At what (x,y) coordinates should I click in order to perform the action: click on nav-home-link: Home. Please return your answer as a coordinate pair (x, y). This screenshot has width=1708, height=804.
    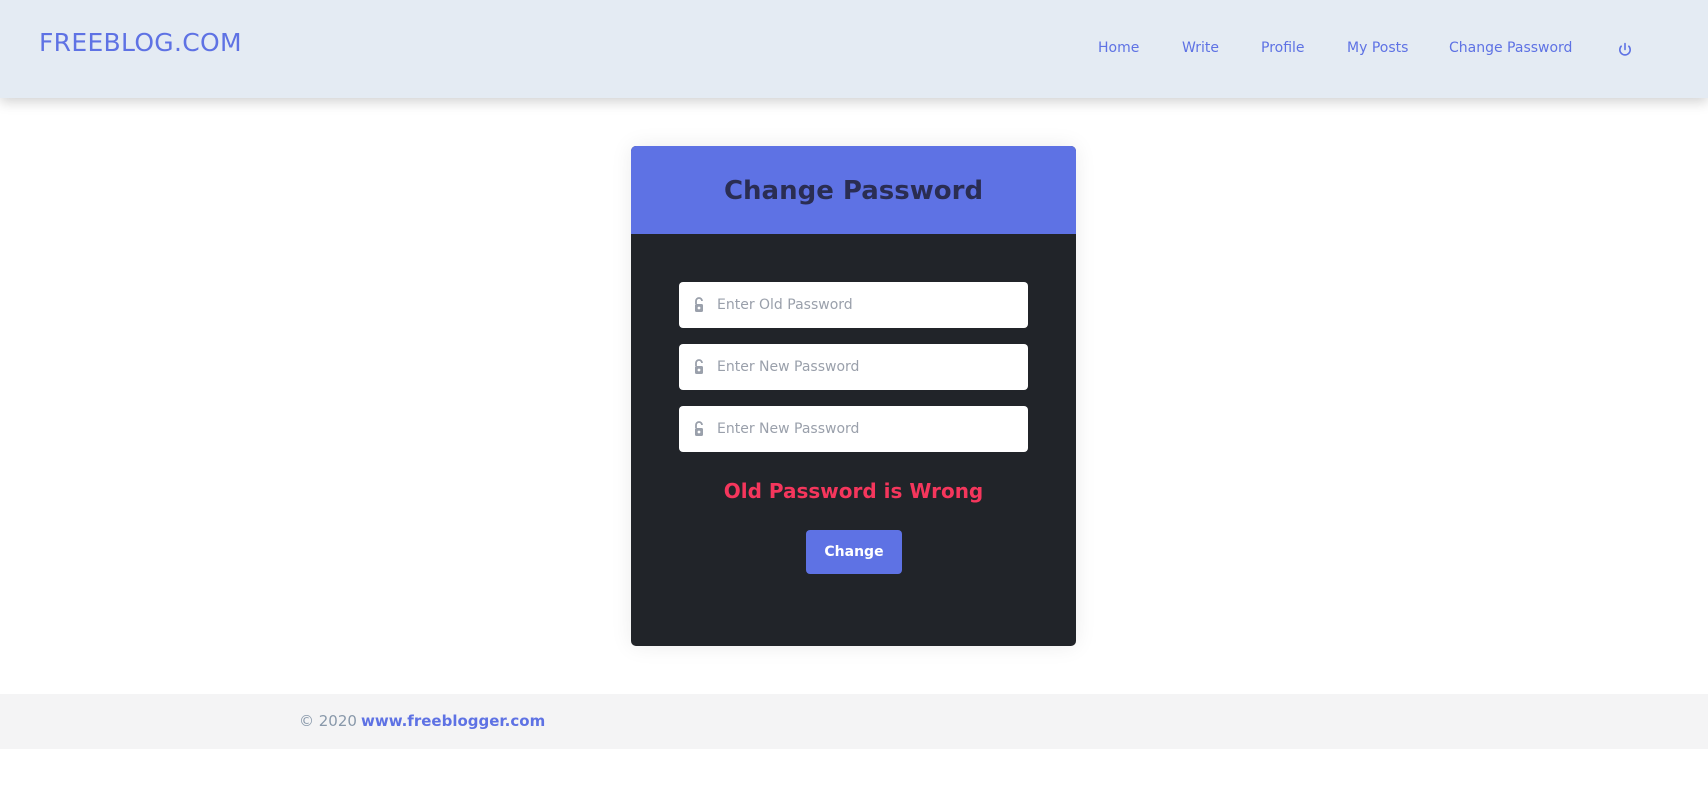
    Looking at the image, I should click on (1118, 48).